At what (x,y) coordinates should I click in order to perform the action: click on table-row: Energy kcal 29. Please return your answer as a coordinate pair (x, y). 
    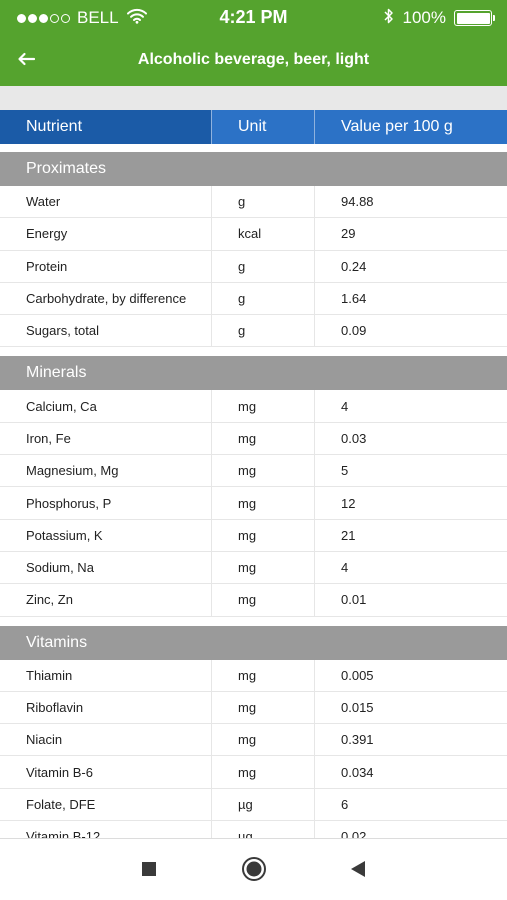
    Looking at the image, I should click on (253, 234).